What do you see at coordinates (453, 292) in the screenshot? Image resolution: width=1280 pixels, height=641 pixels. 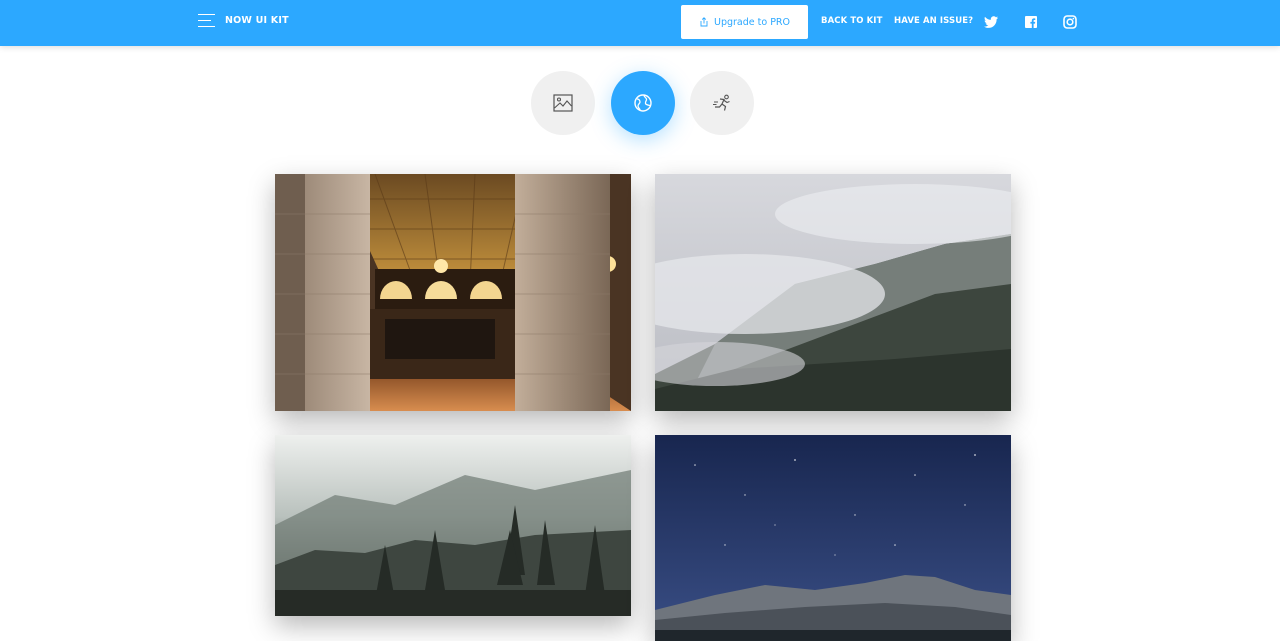 I see `gallery-image-interior-hall` at bounding box center [453, 292].